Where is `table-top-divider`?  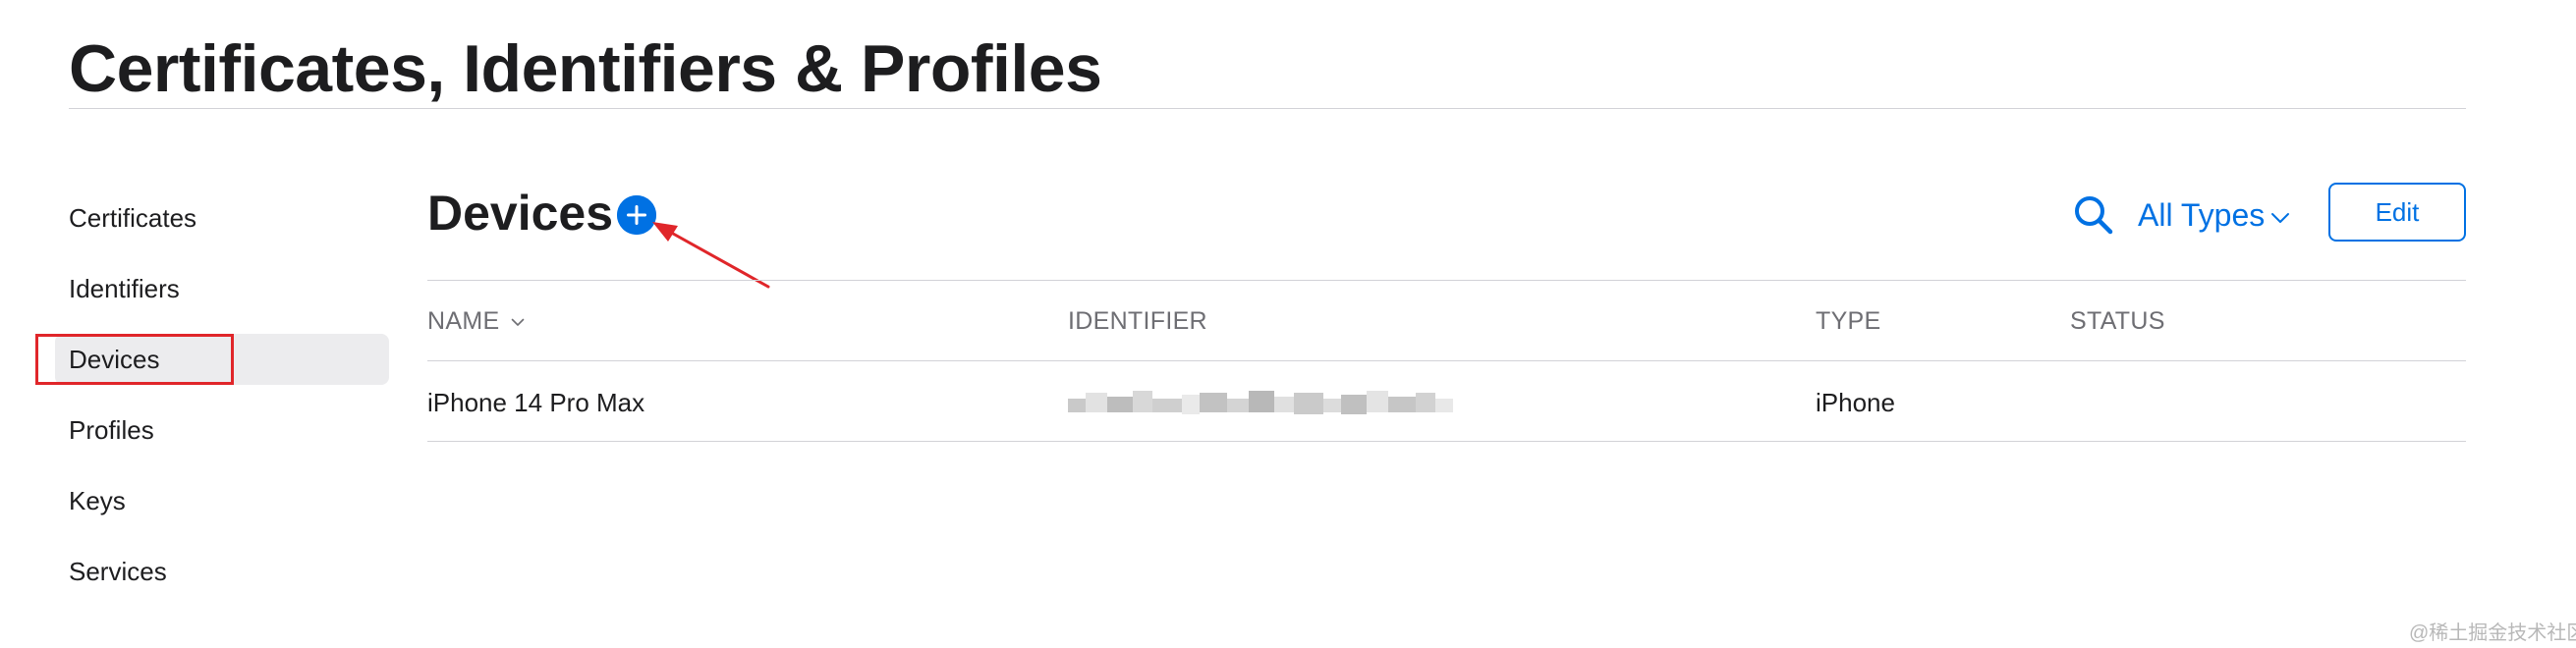 table-top-divider is located at coordinates (1446, 280).